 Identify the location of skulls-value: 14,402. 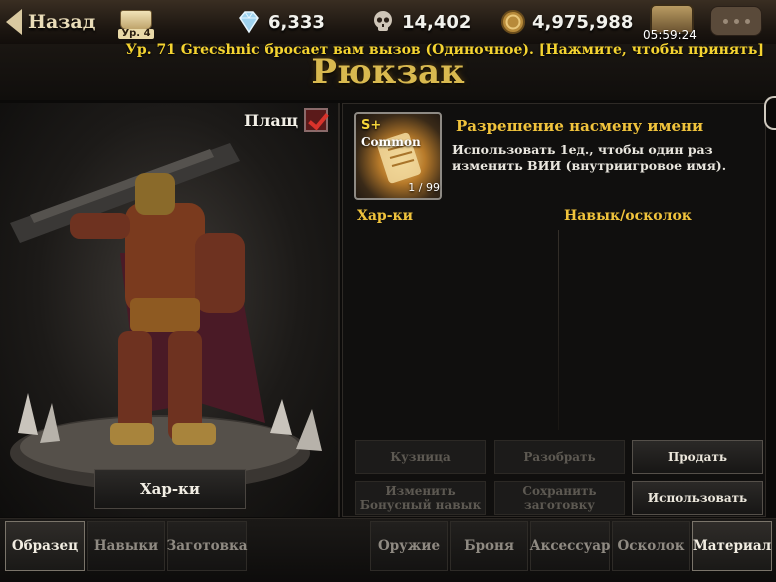
(437, 22).